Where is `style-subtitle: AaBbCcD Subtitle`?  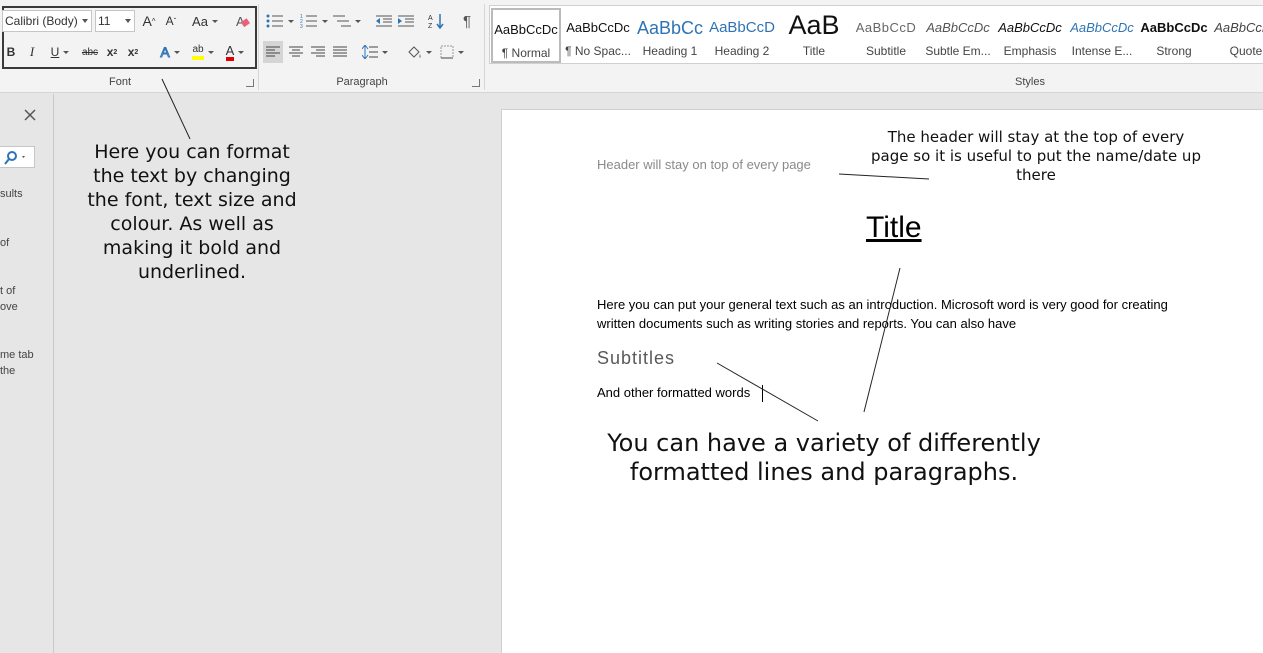
style-subtitle: AaBbCcD Subtitle is located at coordinates (886, 35).